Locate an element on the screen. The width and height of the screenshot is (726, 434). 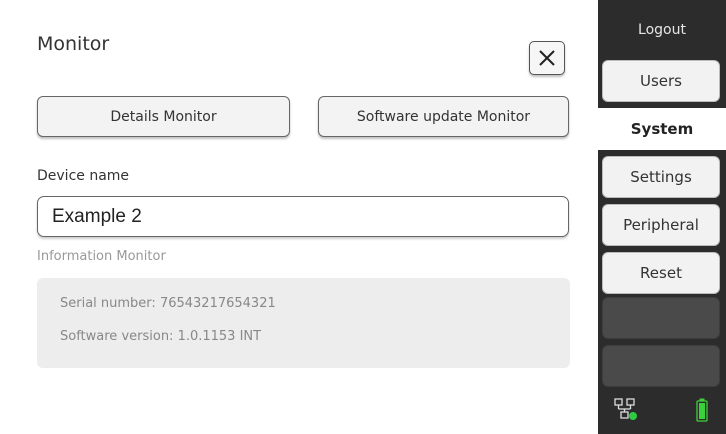
network-connected-icon is located at coordinates (625, 409).